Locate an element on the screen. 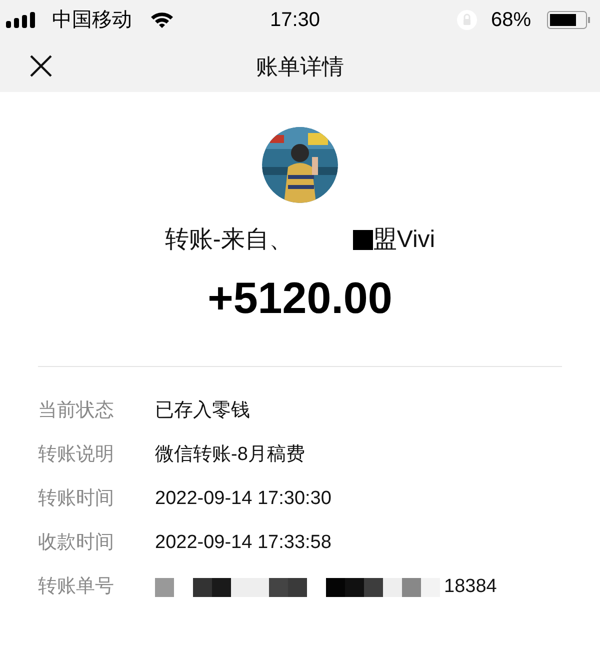 The height and width of the screenshot is (653, 600). detail-value: 2022-09-14 17:30:30 is located at coordinates (243, 498).